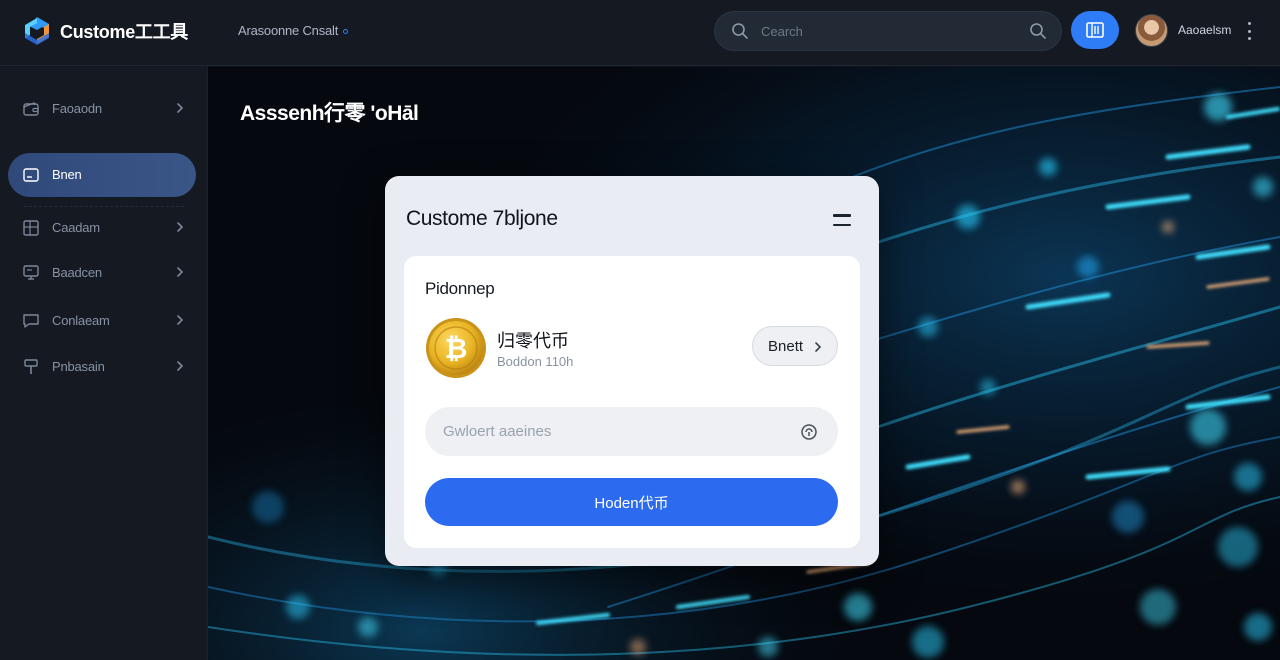 The image size is (1280, 660). Describe the element at coordinates (613, 431) in the screenshot. I see `amount-input` at that location.